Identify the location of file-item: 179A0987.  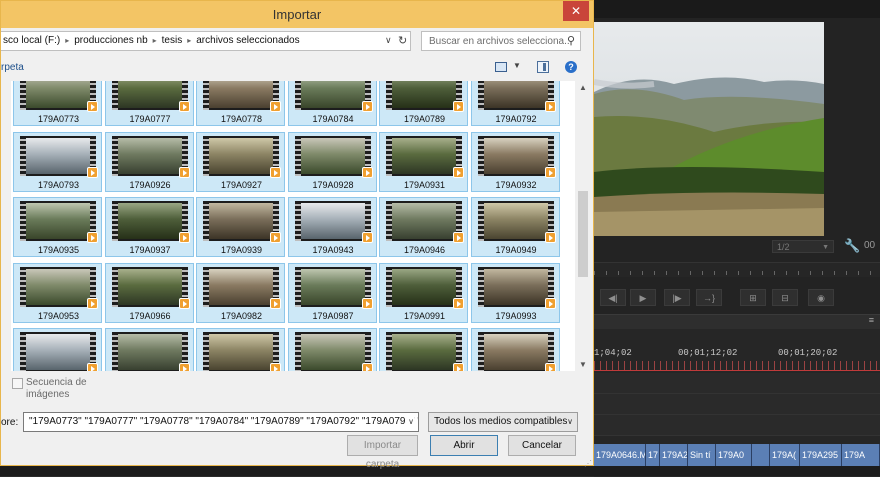
(332, 292).